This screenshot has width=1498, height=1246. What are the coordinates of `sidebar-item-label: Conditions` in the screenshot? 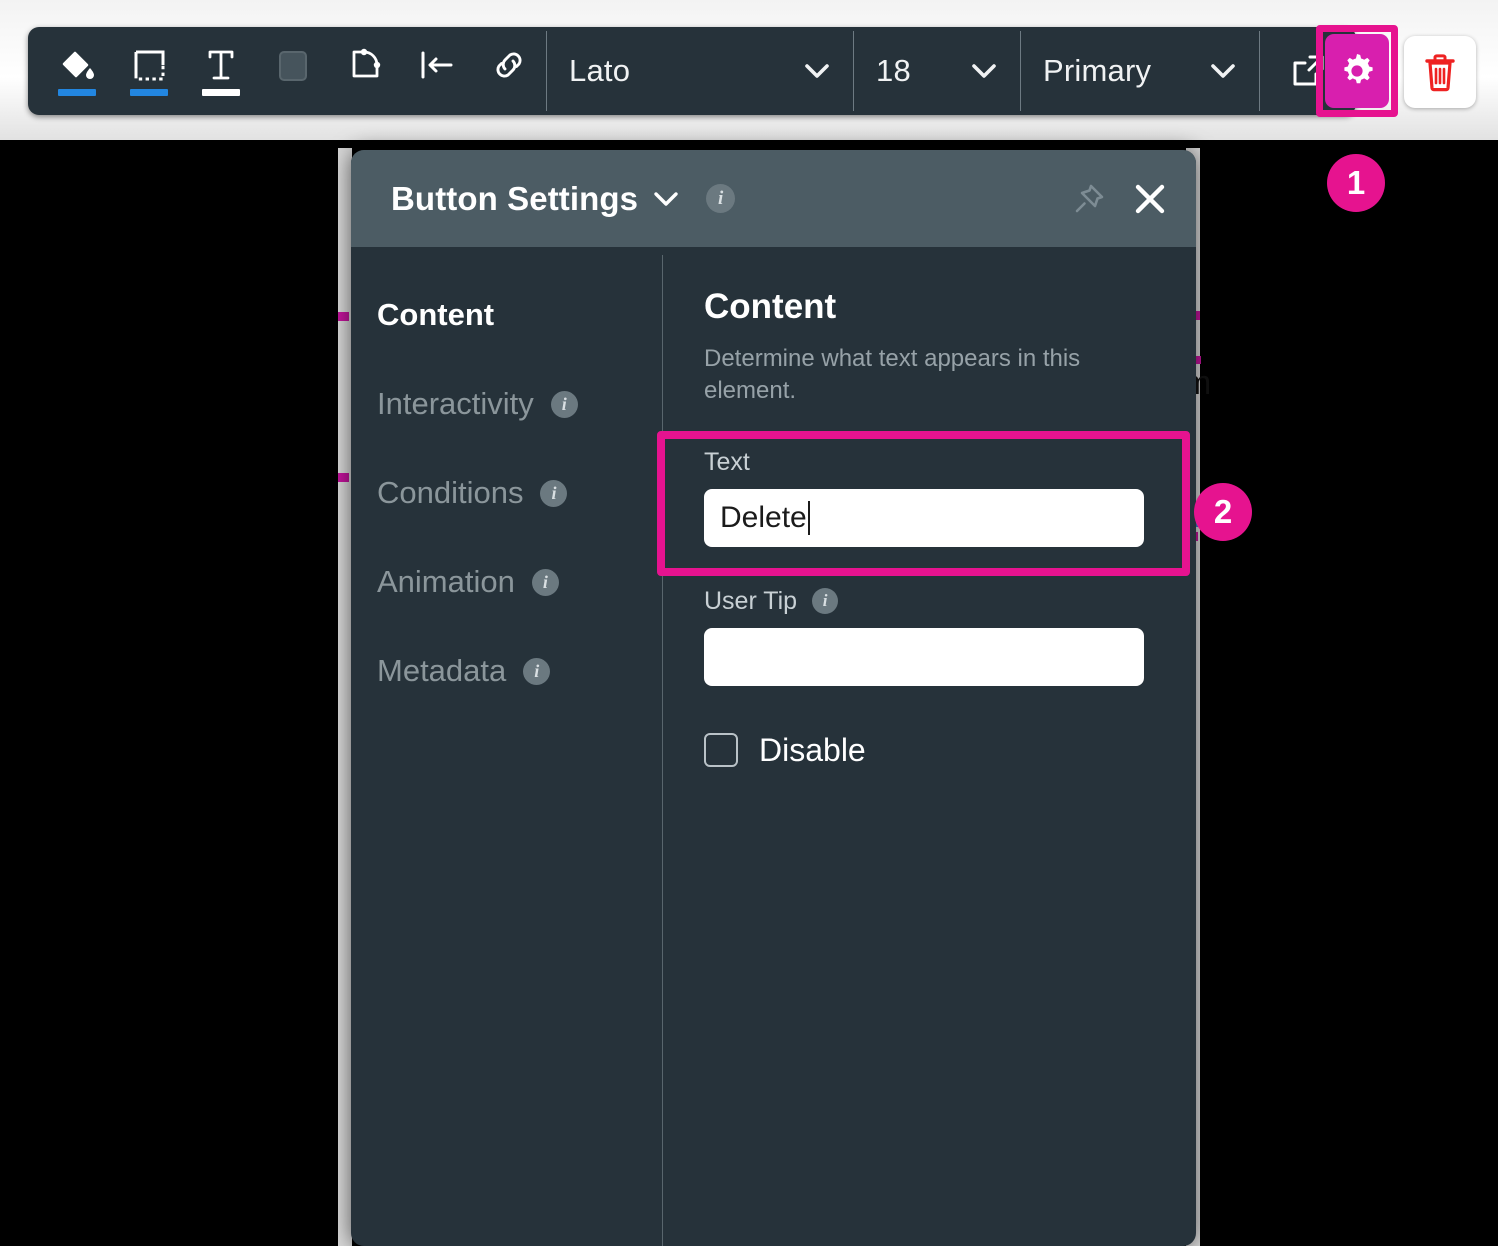 It's located at (450, 492).